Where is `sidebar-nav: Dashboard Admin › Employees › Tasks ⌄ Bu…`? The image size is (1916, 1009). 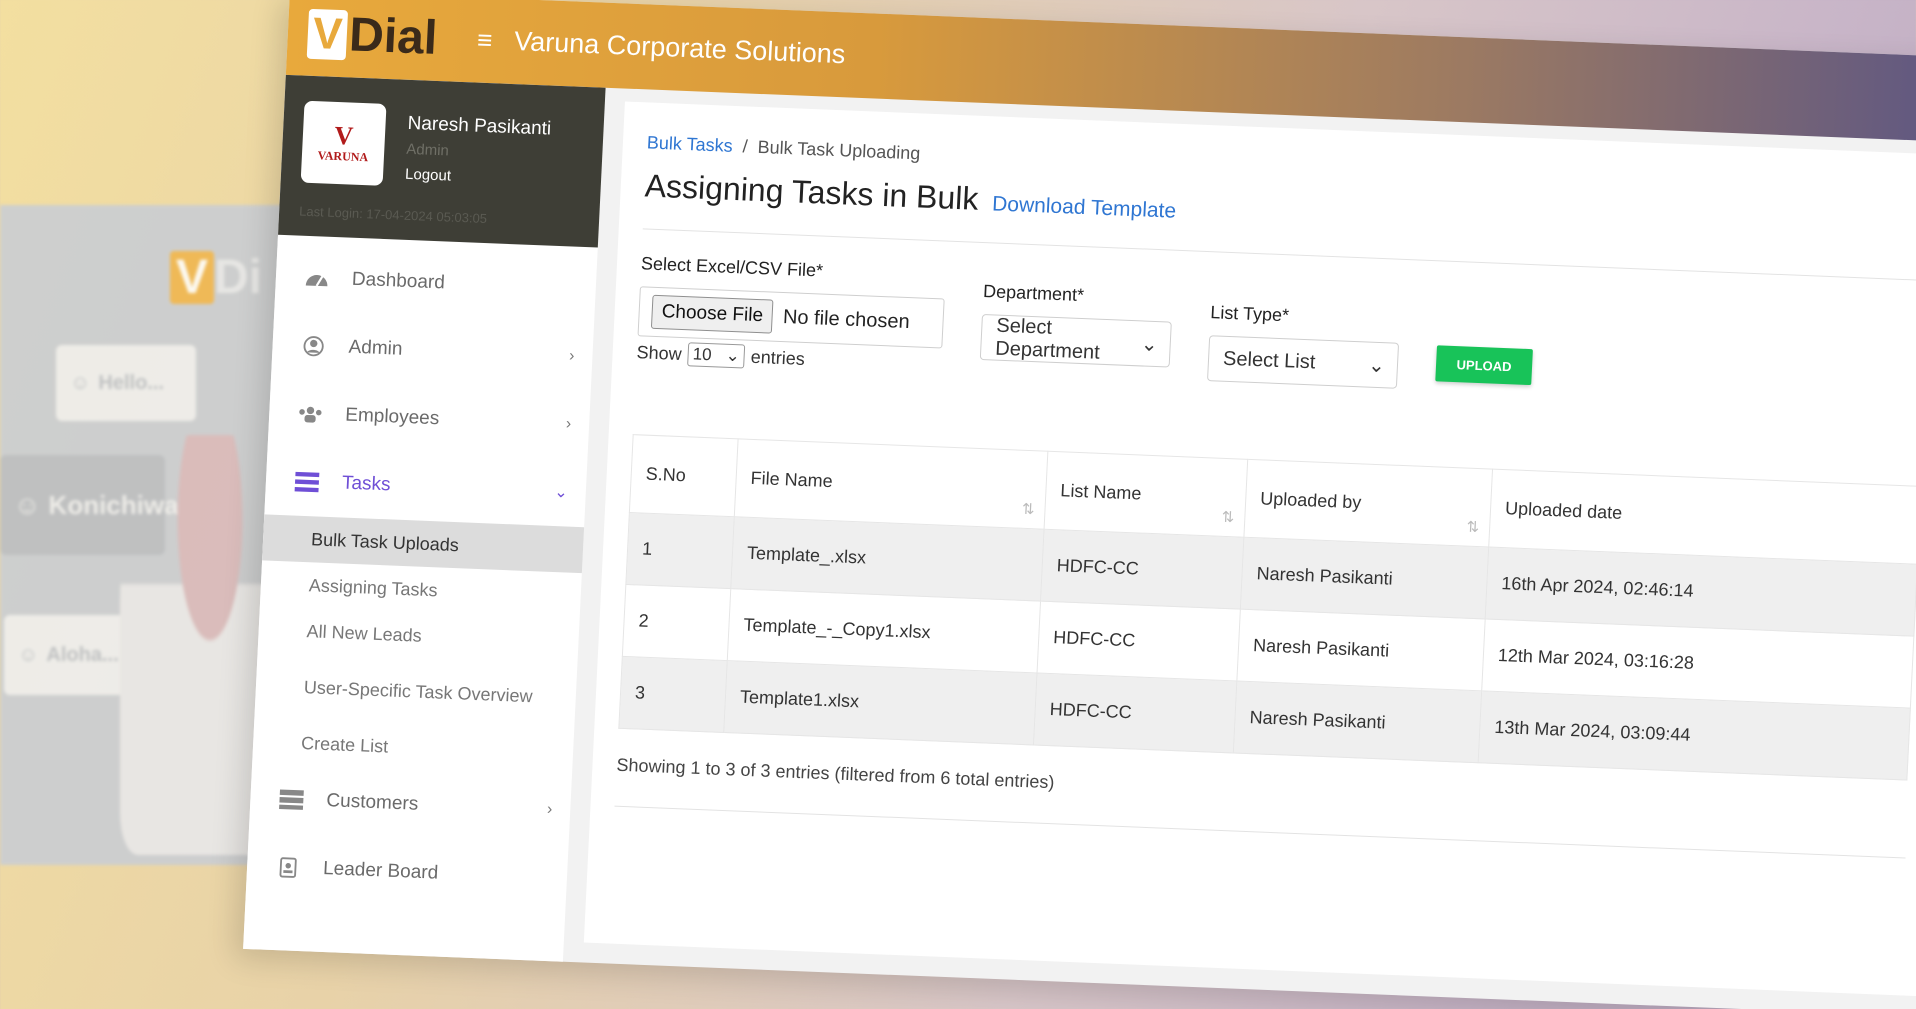
sidebar-nav: Dashboard Admin › Employees › Tasks ⌄ Bu… is located at coordinates (421, 574).